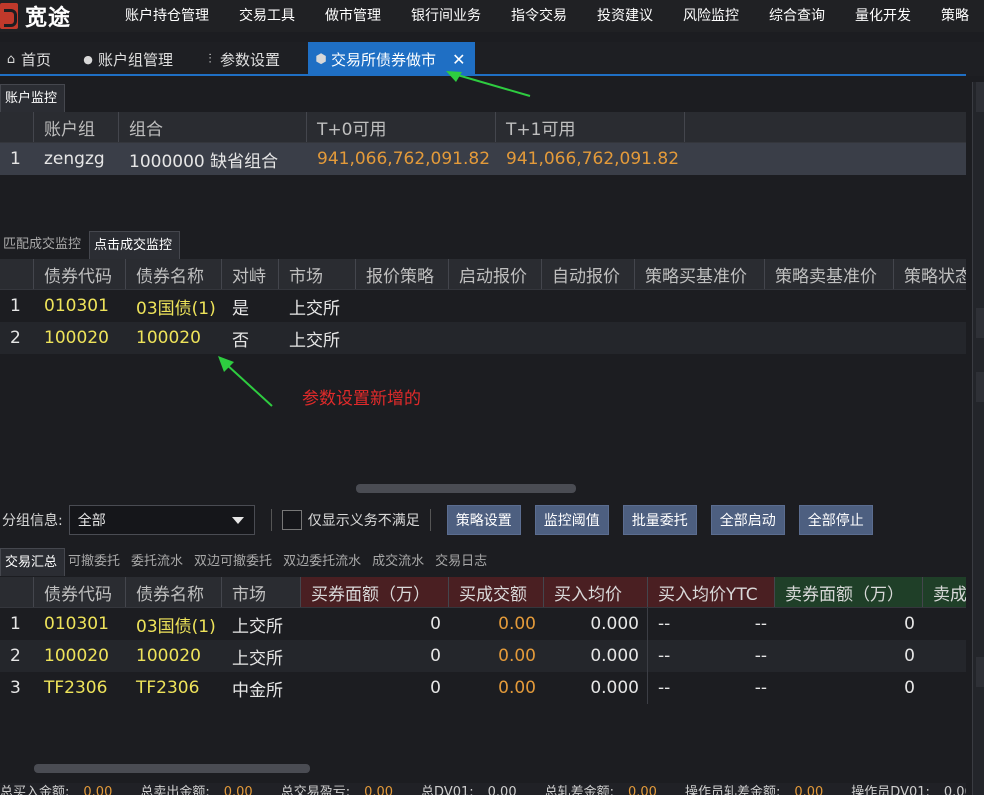  I want to click on strategy-settings-button: 策略设置, so click(483, 520).